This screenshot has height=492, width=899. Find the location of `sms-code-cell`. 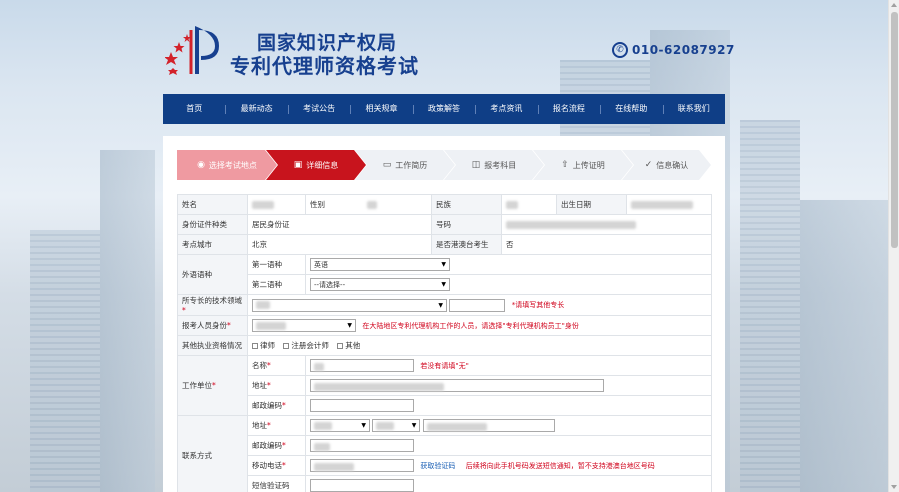

sms-code-cell is located at coordinates (508, 483).